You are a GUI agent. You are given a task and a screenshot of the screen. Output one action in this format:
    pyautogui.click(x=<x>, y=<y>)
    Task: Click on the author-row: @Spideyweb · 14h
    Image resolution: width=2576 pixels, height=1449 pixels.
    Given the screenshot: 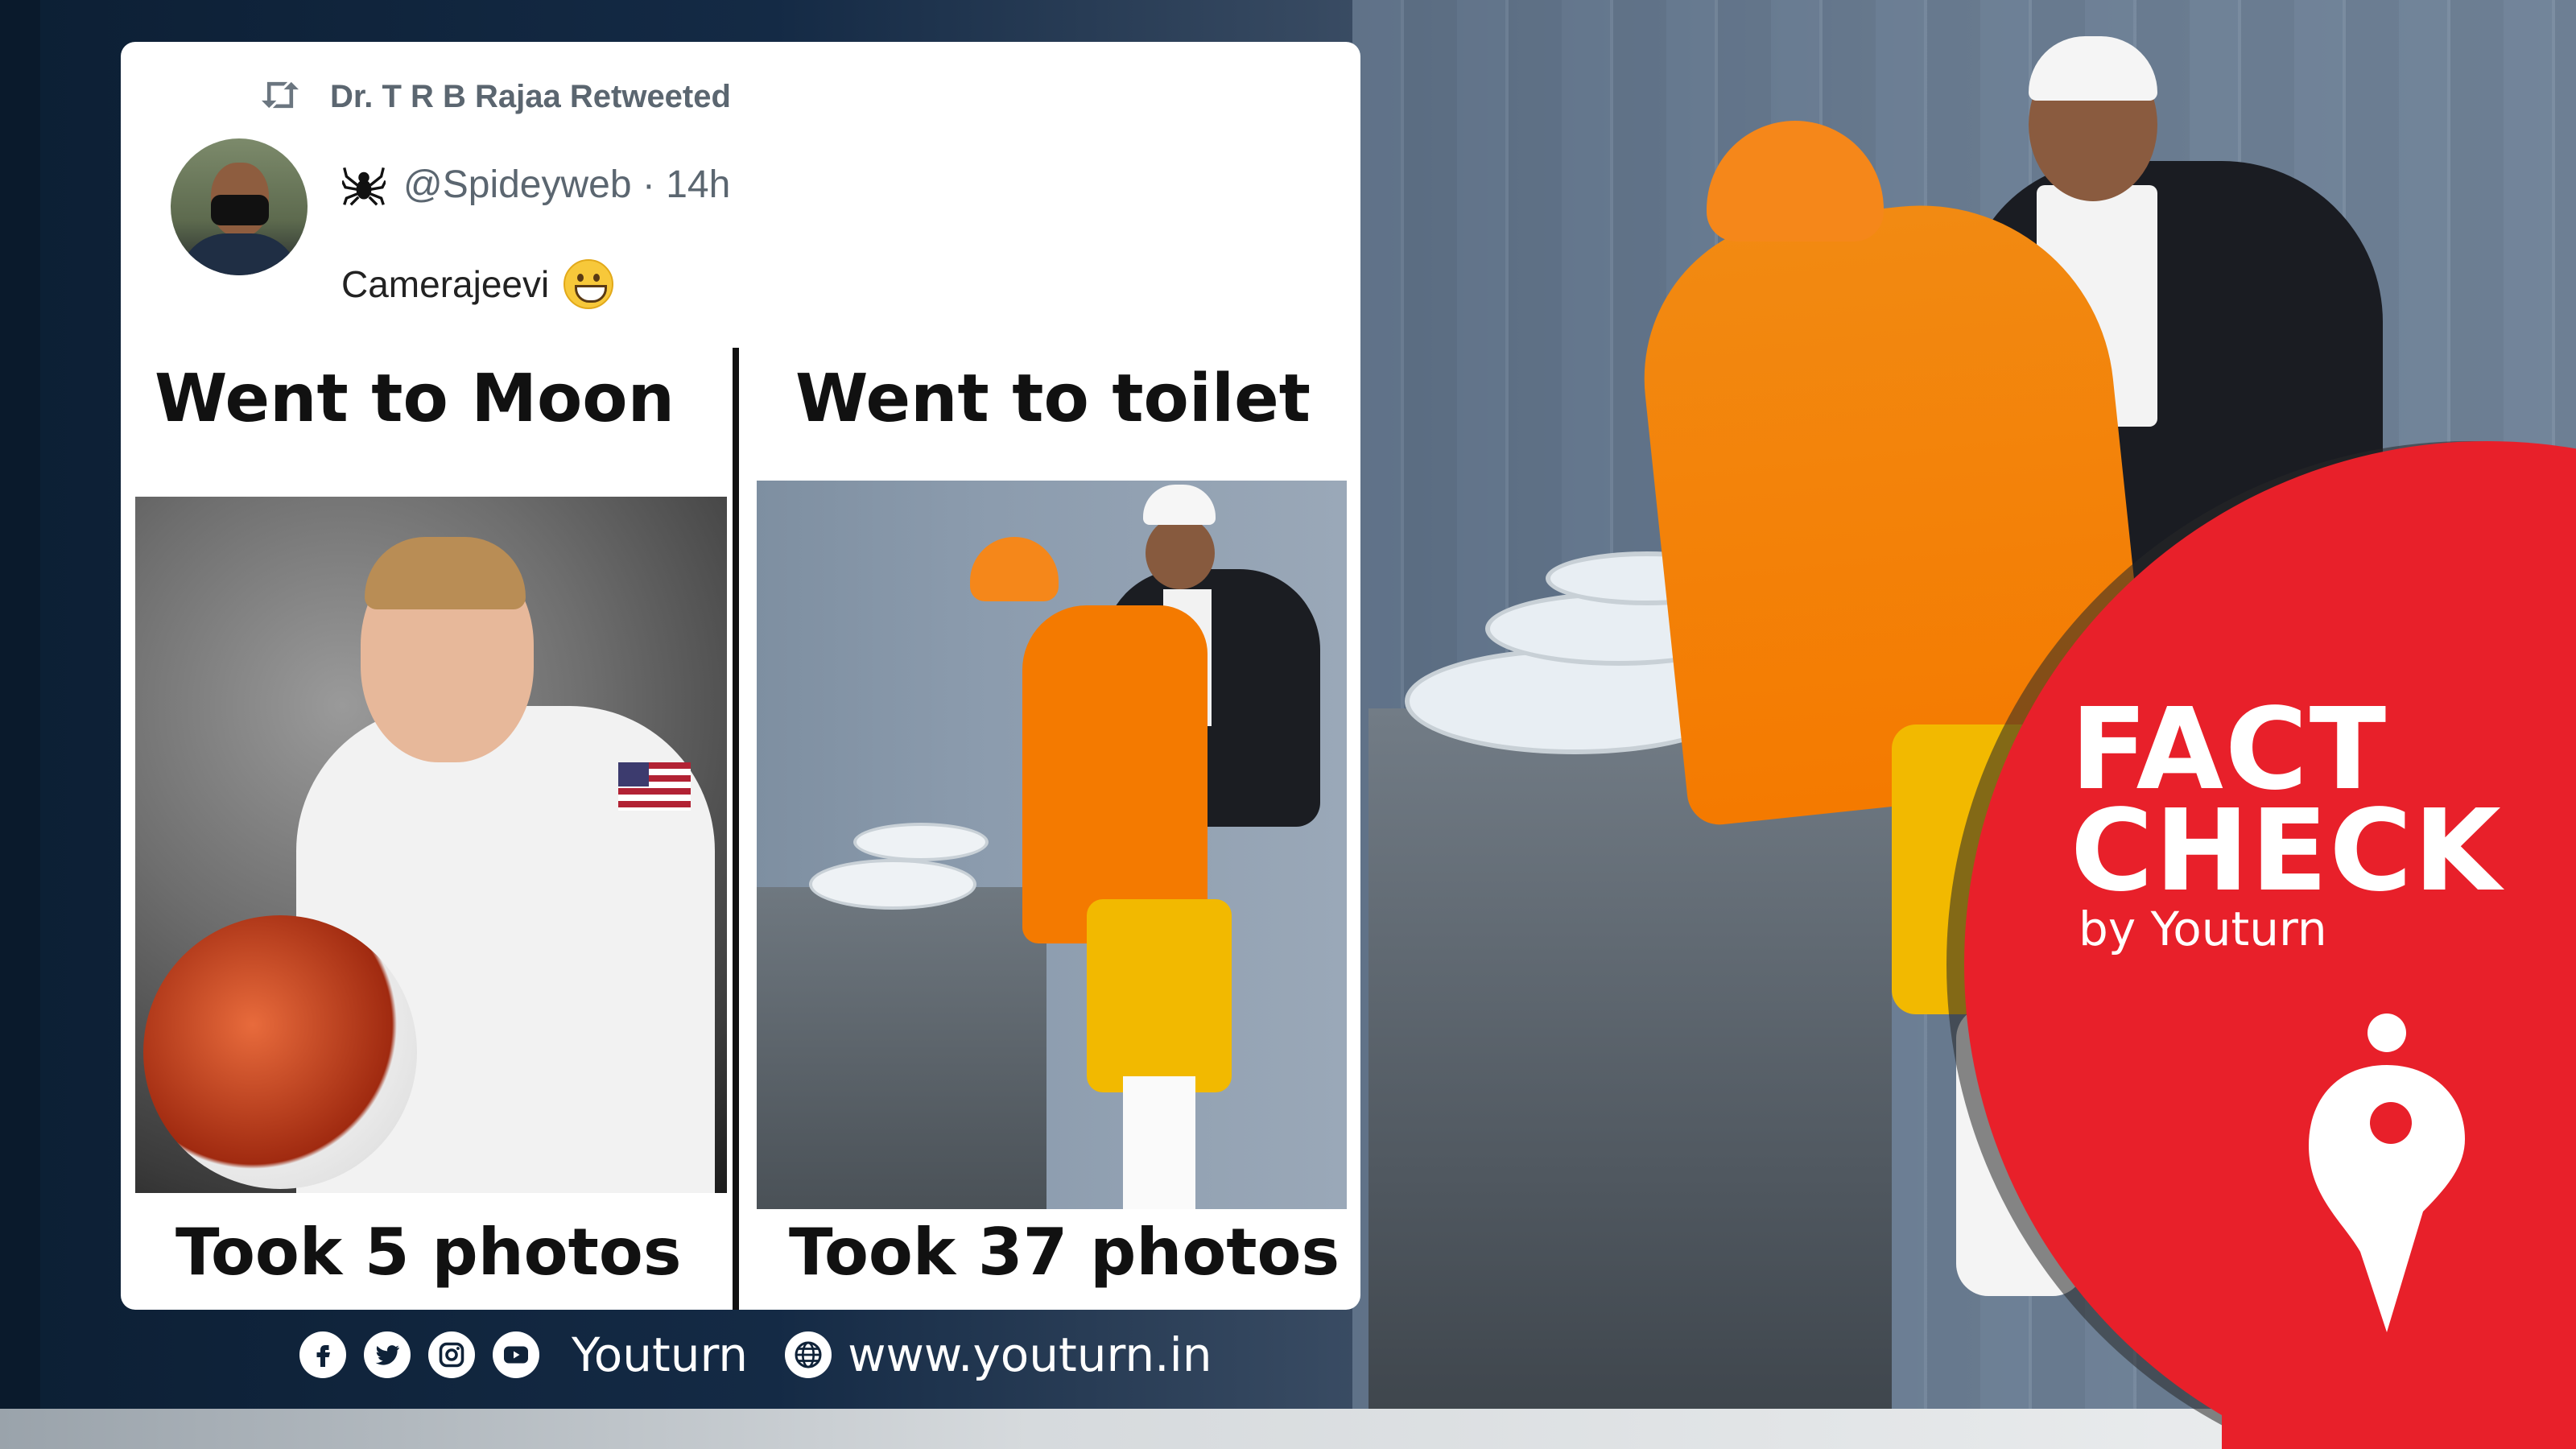 What is the action you would take?
    pyautogui.click(x=535, y=185)
    